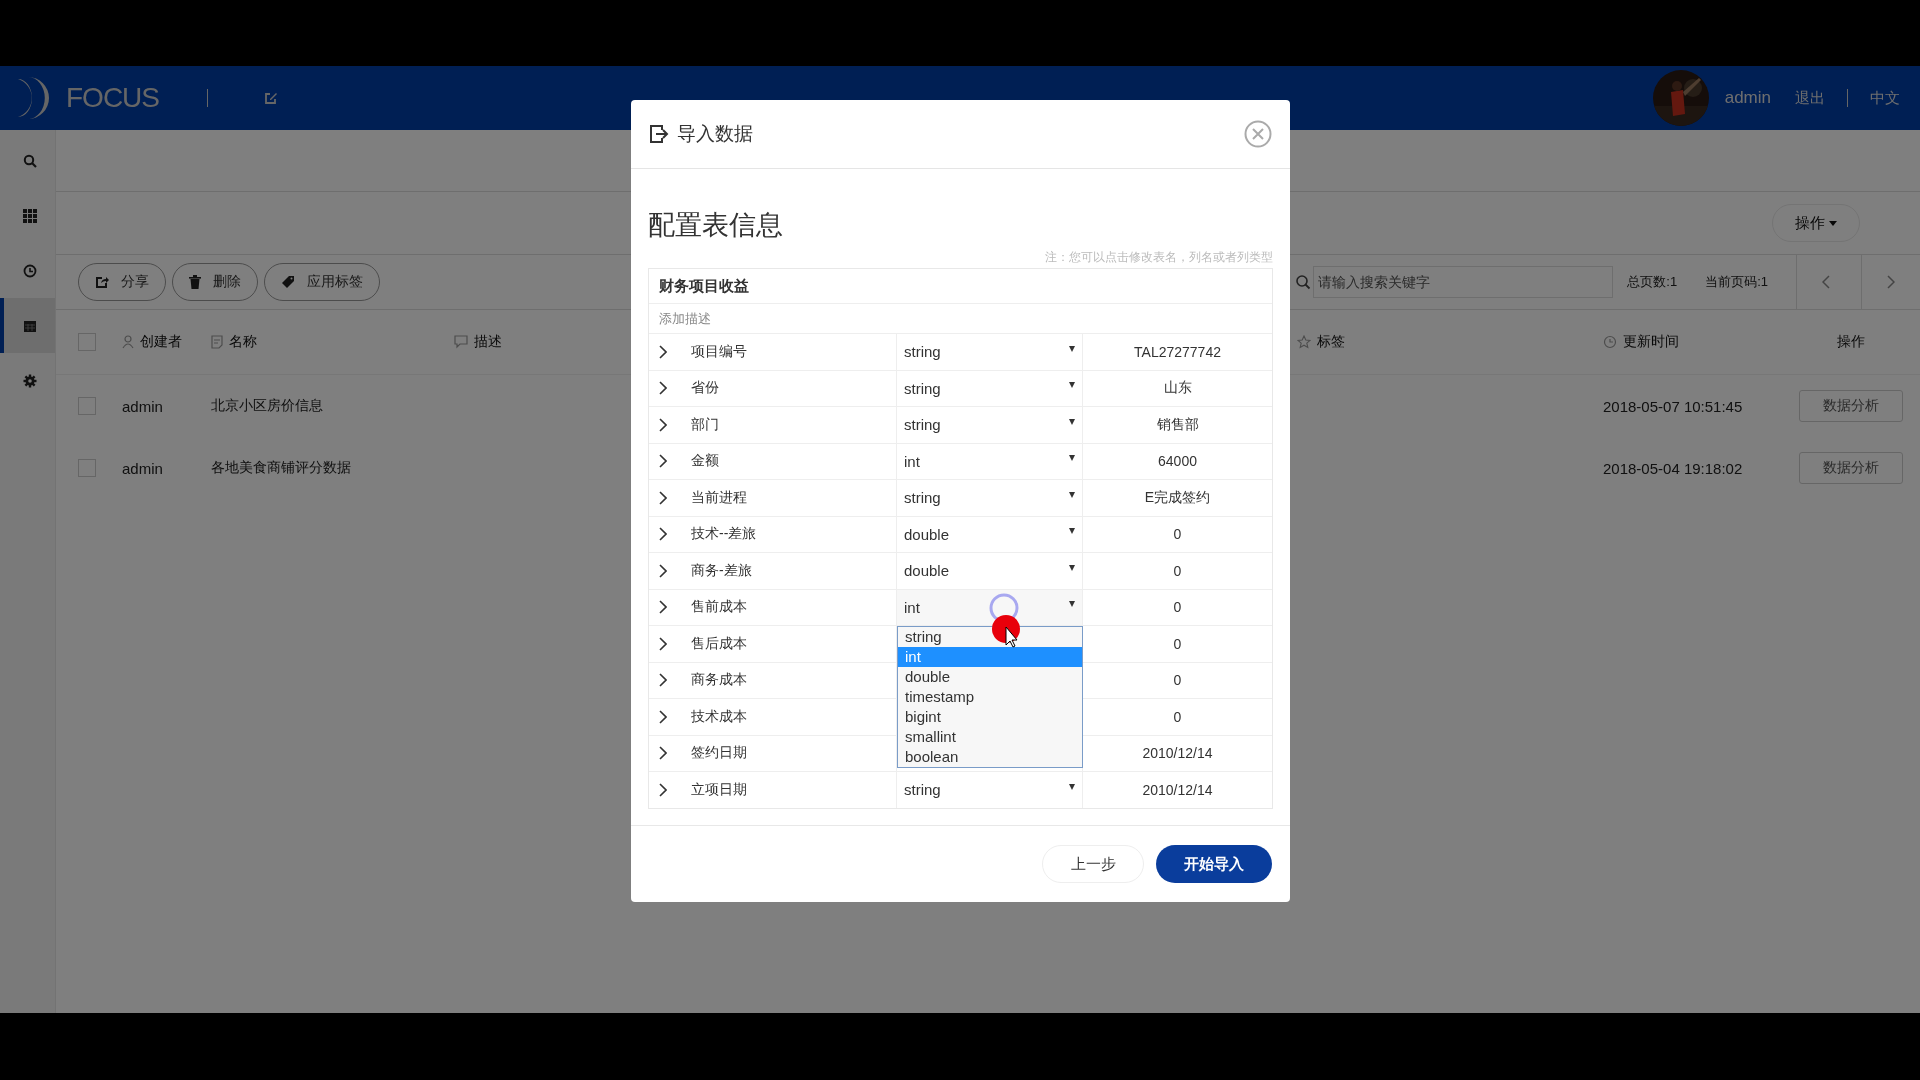  What do you see at coordinates (990, 636) in the screenshot?
I see `dropdown-option: string` at bounding box center [990, 636].